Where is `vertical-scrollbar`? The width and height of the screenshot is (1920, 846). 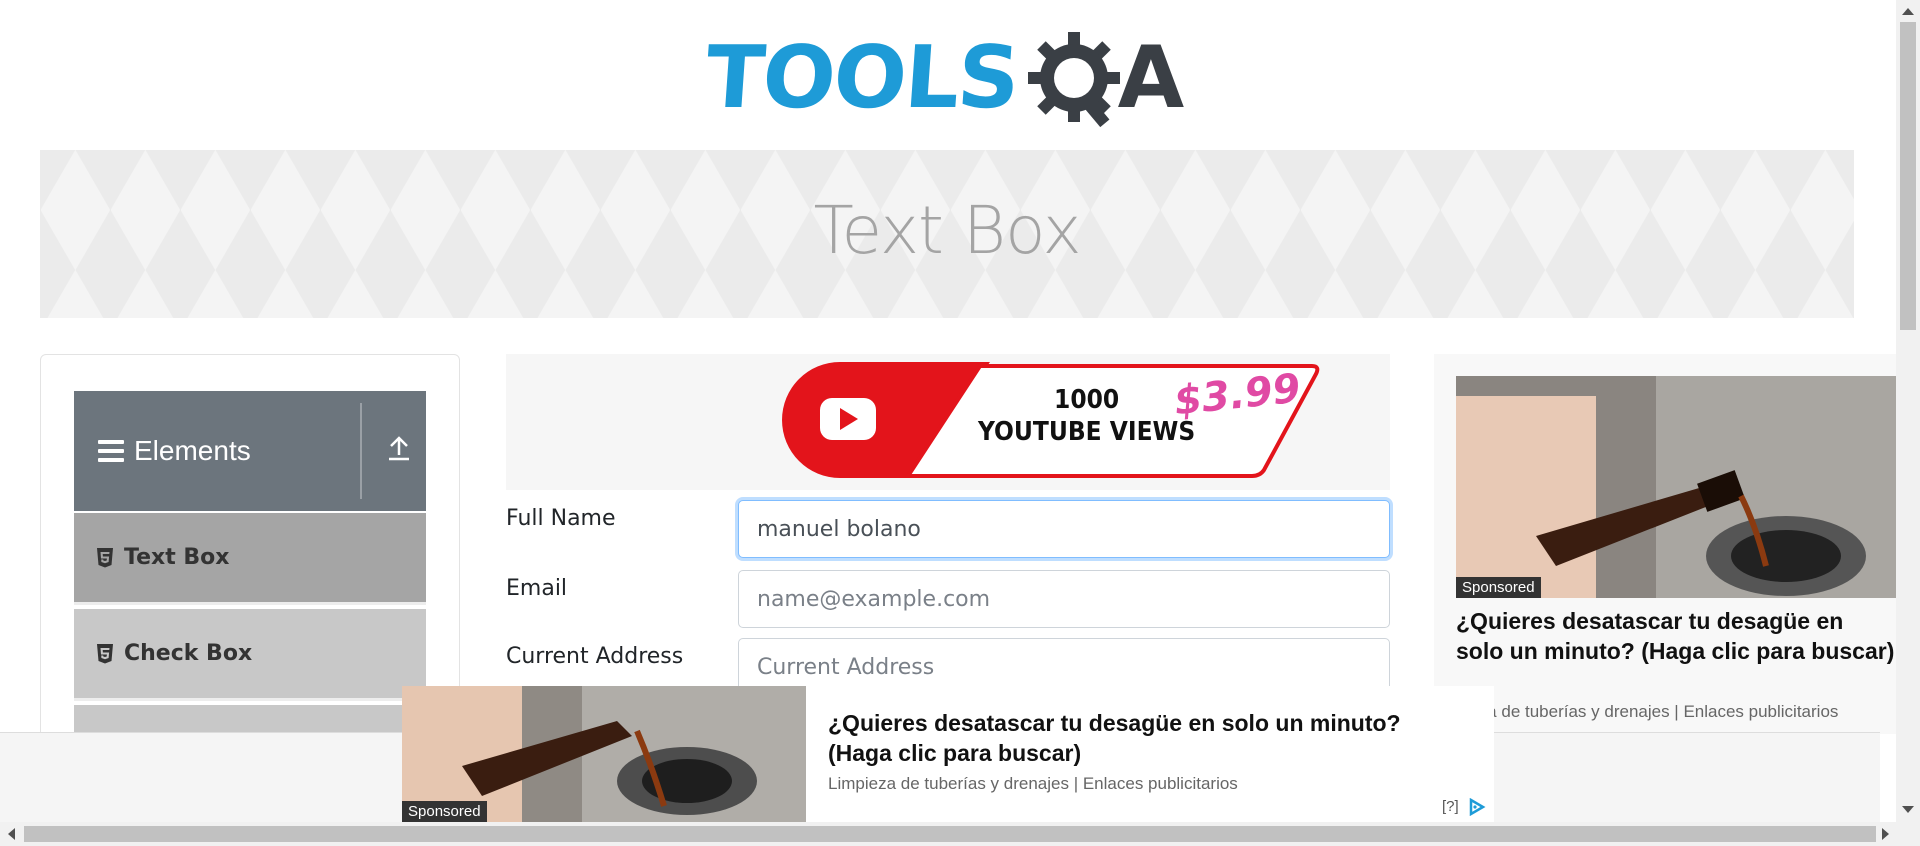 vertical-scrollbar is located at coordinates (1908, 411).